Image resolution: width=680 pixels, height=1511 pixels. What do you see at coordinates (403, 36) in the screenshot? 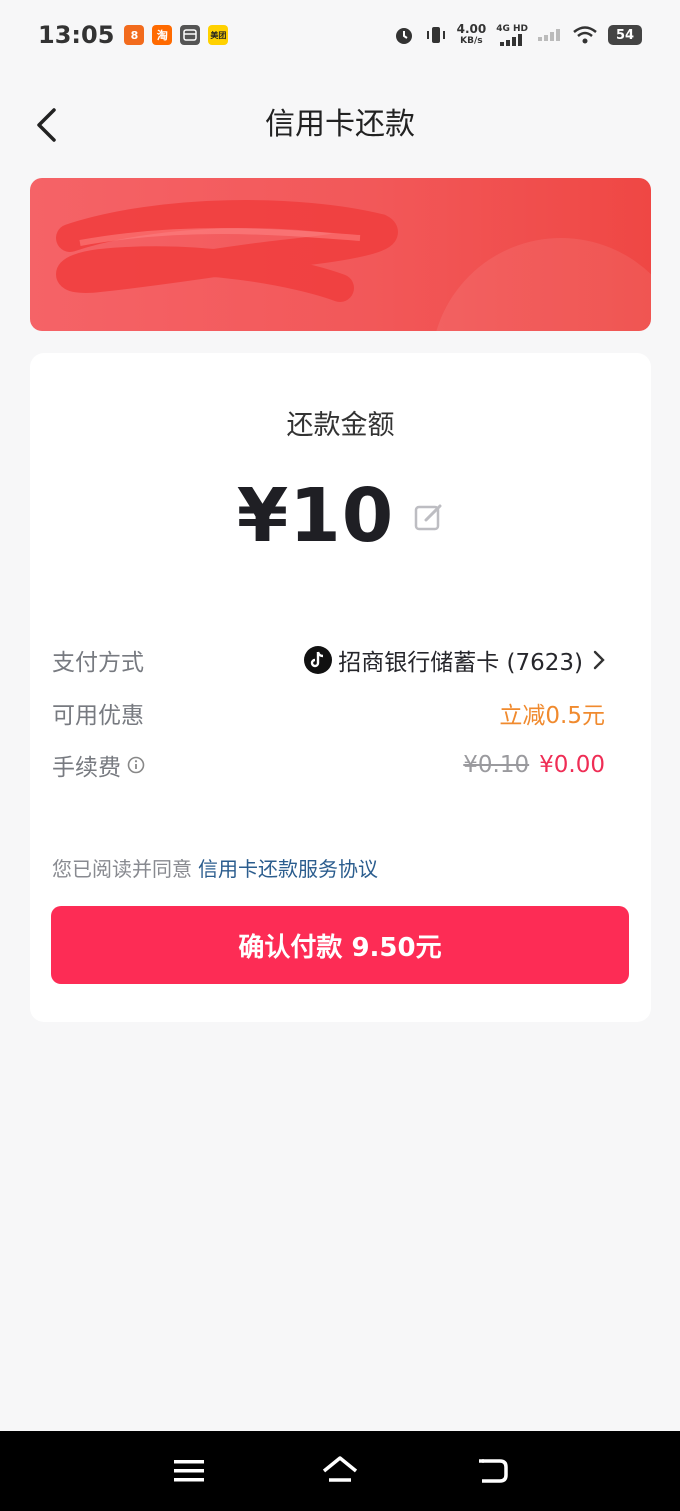
I see `alarm-icon` at bounding box center [403, 36].